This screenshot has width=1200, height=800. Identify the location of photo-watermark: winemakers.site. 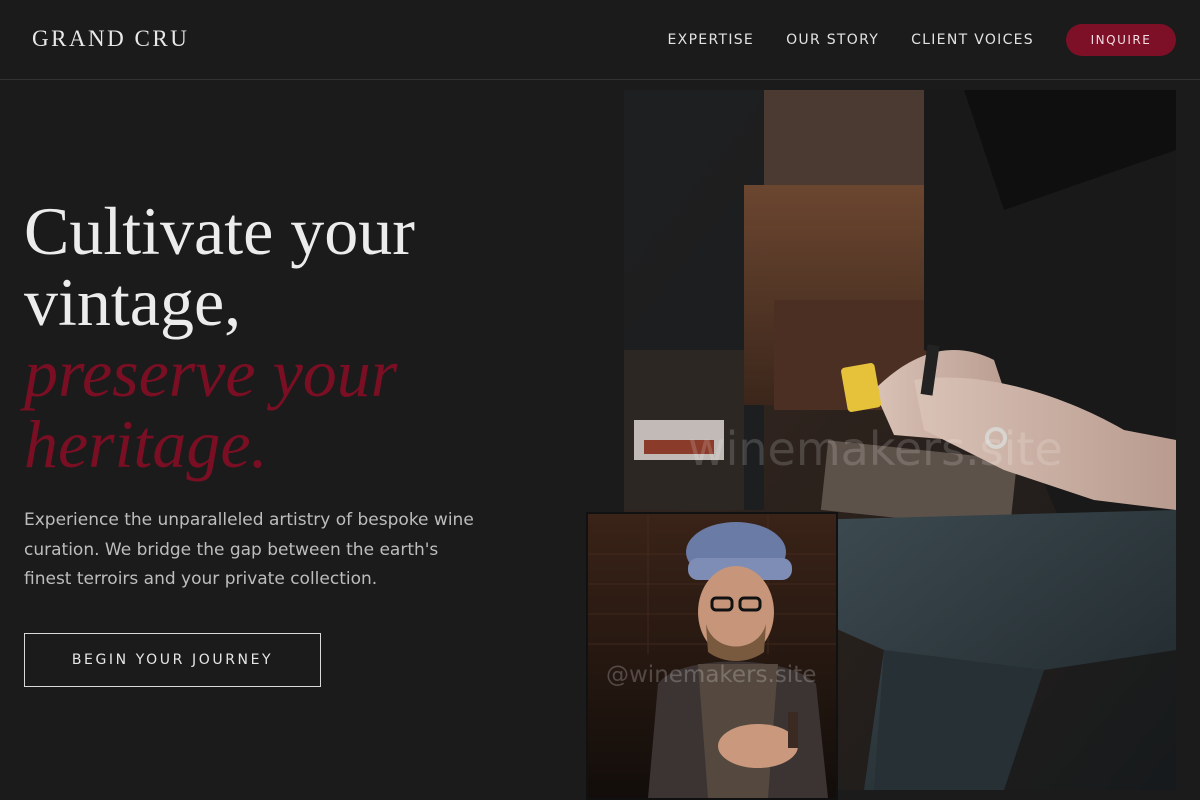
(875, 449).